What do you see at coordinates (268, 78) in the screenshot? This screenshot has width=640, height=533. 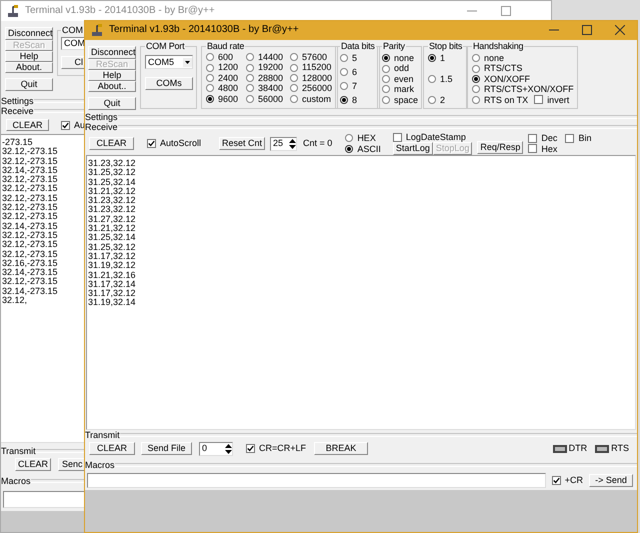 I see `radio-button: 28800` at bounding box center [268, 78].